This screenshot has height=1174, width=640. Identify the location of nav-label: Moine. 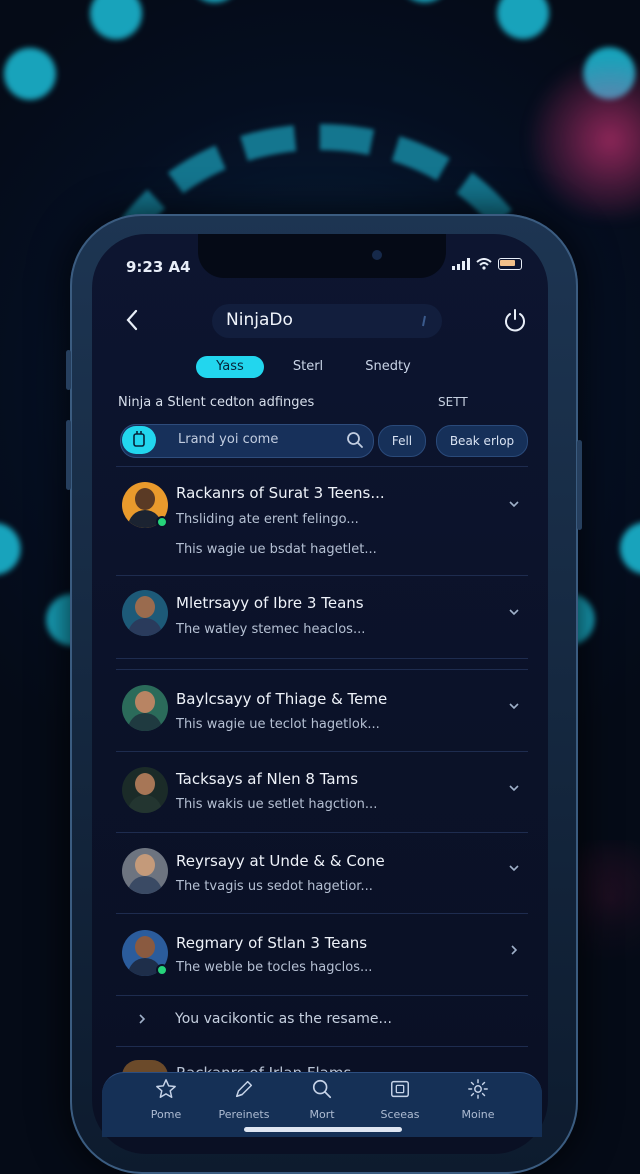
(478, 1114).